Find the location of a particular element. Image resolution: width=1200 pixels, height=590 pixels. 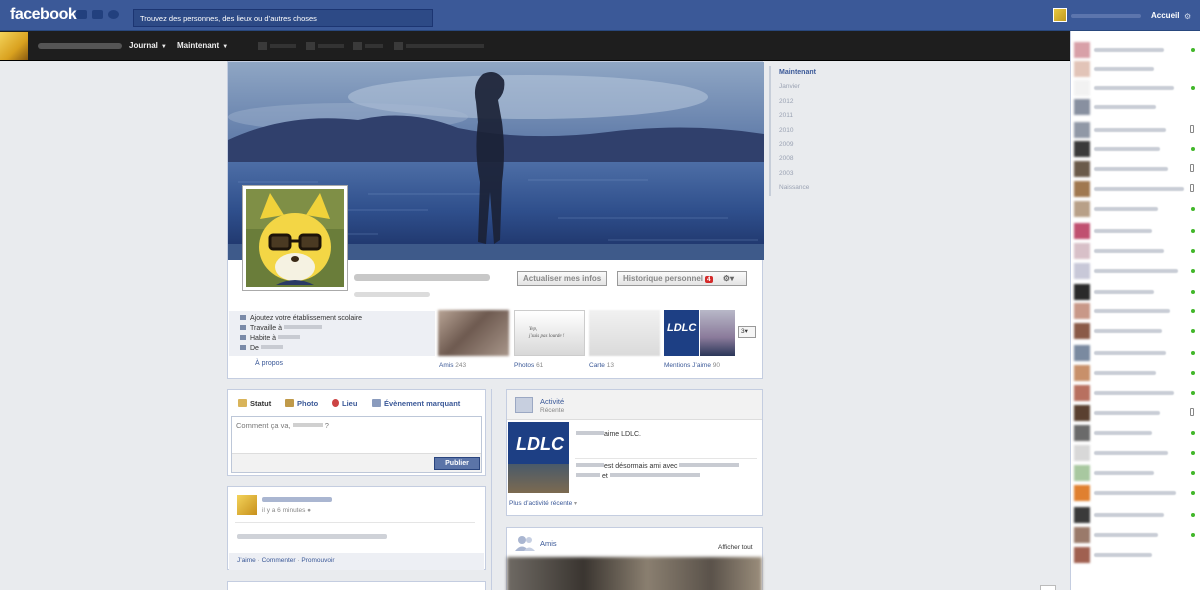

tl-nav-item: 2003 is located at coordinates (814, 174).